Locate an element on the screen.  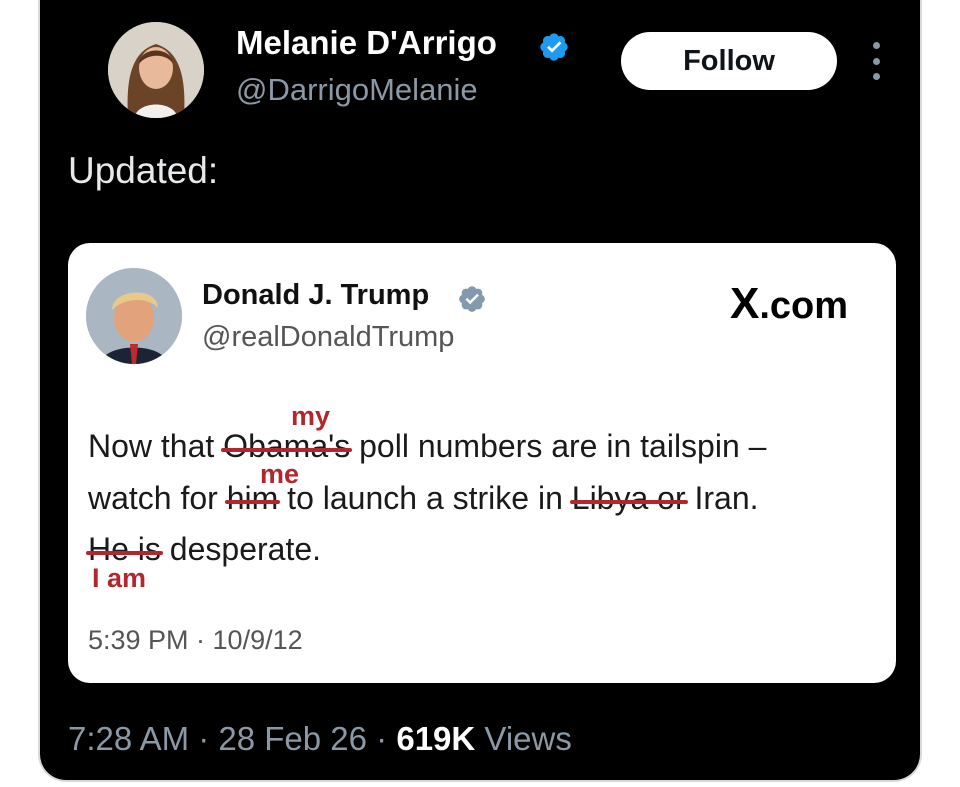
author-display-name: Melanie D'Arrigo is located at coordinates (366, 43).